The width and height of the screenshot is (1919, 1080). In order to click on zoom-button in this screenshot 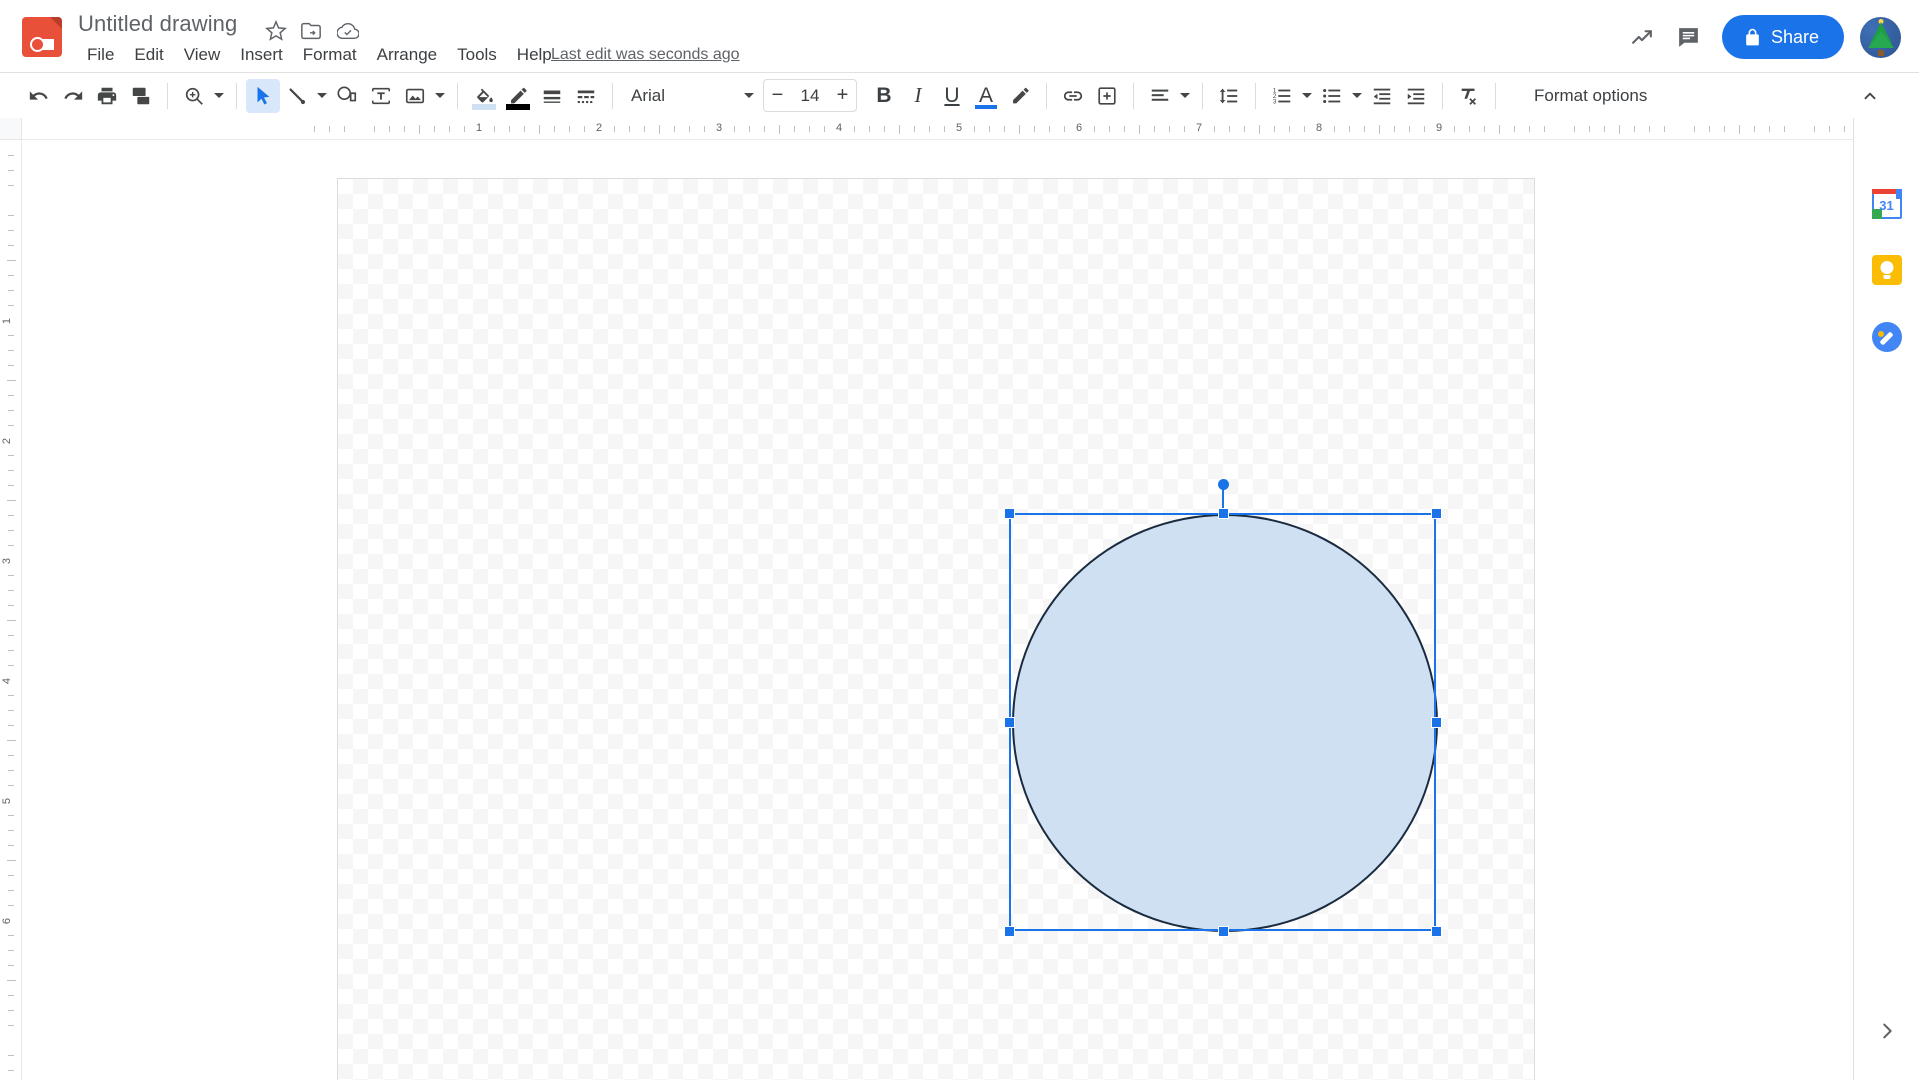, I will do `click(194, 96)`.